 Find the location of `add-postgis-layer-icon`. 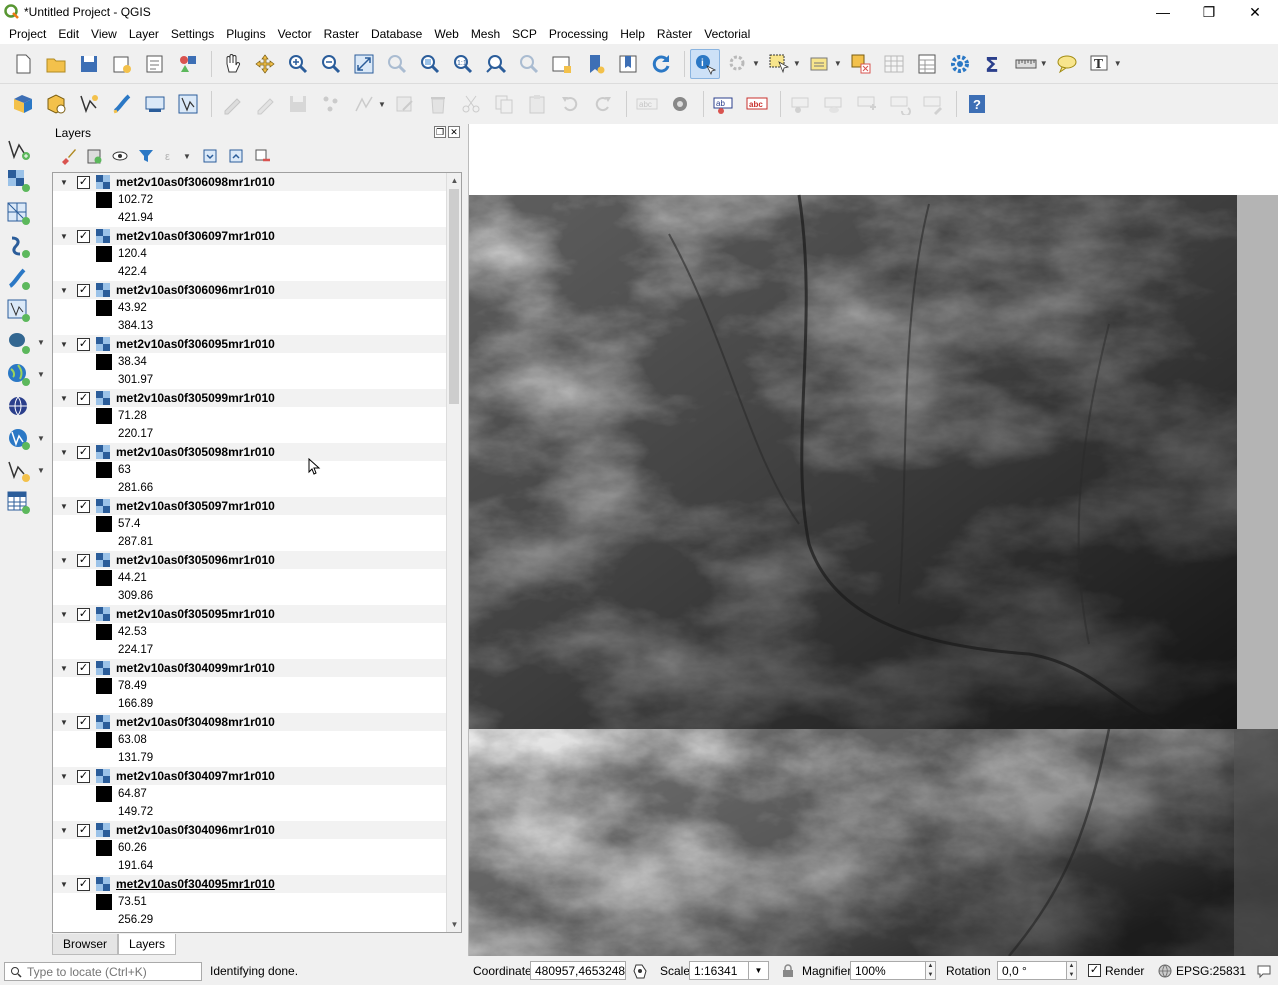

add-postgis-layer-icon is located at coordinates (19, 343).